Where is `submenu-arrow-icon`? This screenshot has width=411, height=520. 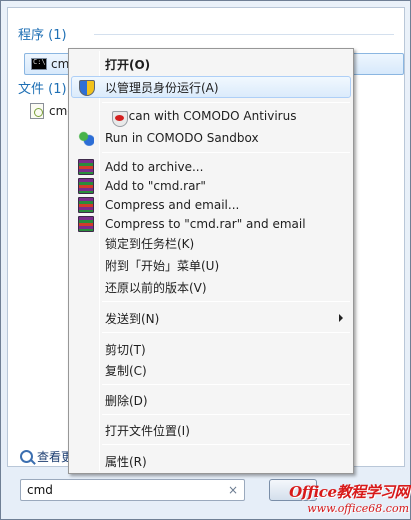
submenu-arrow-icon is located at coordinates (341, 318).